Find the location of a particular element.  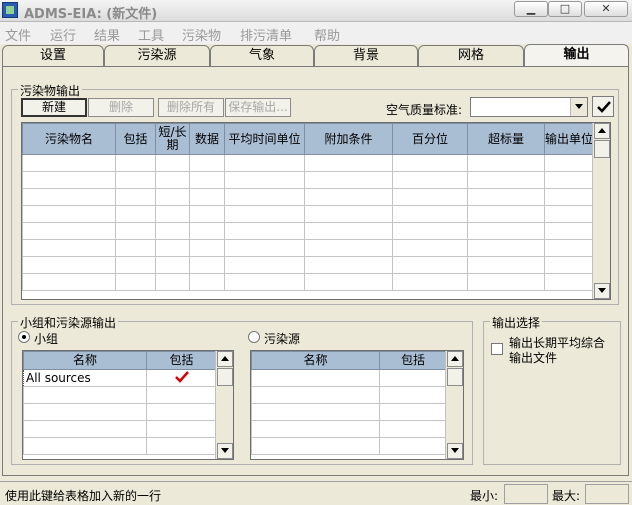

group-source-output-label: 小组和污染源输出 is located at coordinates (68, 322).